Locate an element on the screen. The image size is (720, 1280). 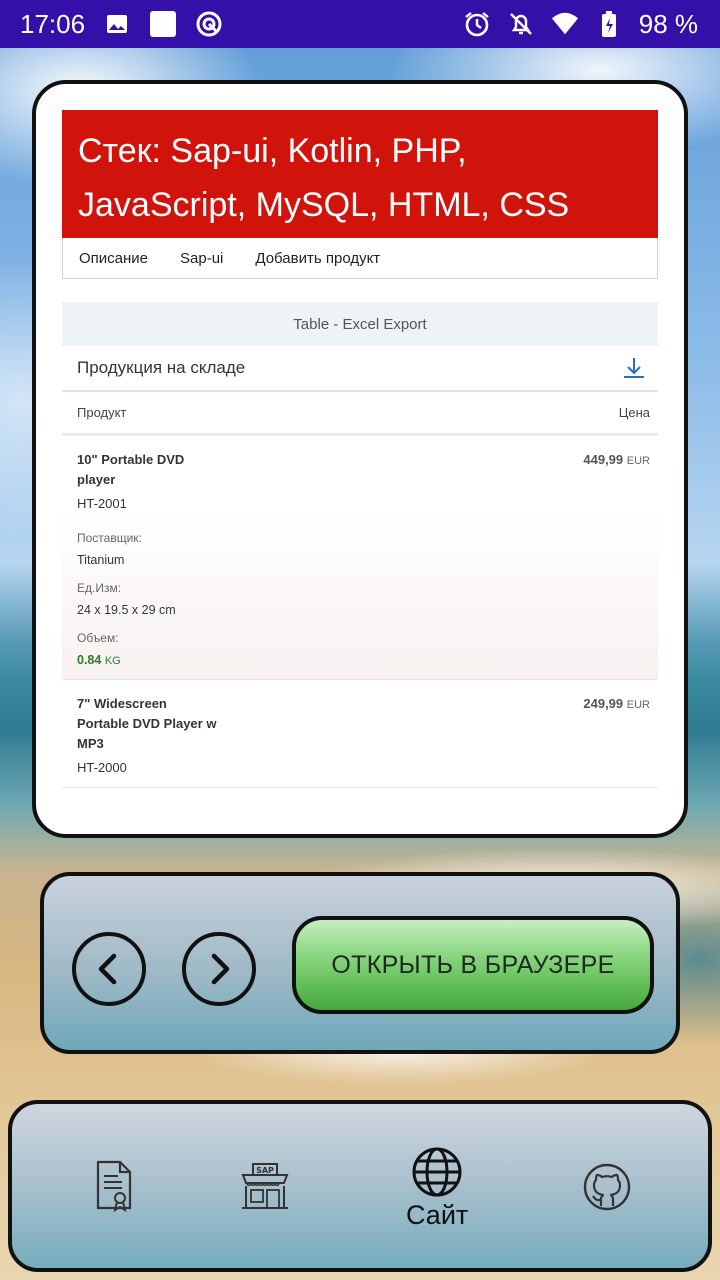
status-time: 17:06 is located at coordinates (53, 23).